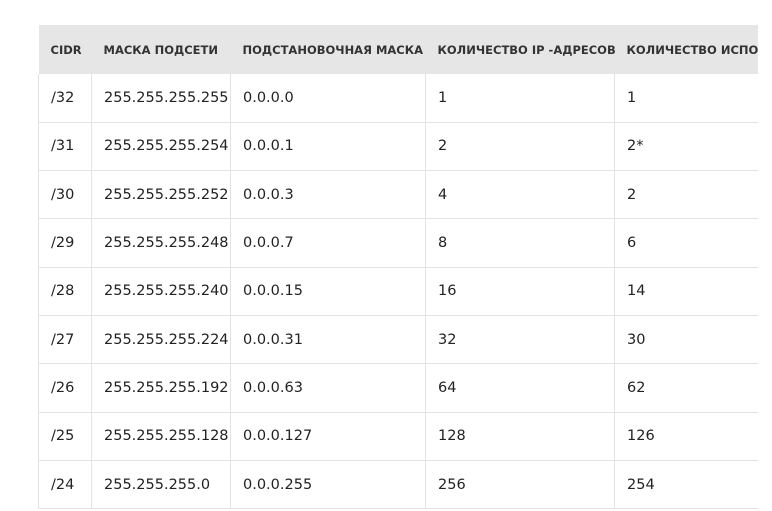  I want to click on cell-subnet-mask: 255.255.255.248, so click(161, 243).